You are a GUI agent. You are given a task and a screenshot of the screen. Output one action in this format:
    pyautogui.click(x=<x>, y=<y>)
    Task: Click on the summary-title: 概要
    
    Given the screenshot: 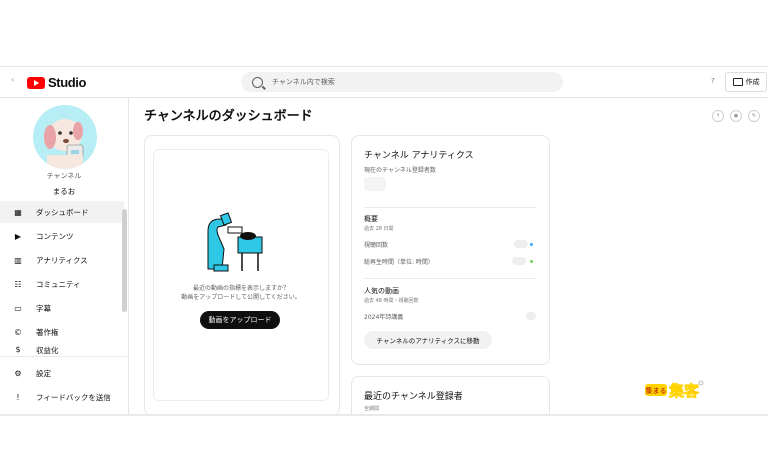 What is the action you would take?
    pyautogui.click(x=371, y=219)
    